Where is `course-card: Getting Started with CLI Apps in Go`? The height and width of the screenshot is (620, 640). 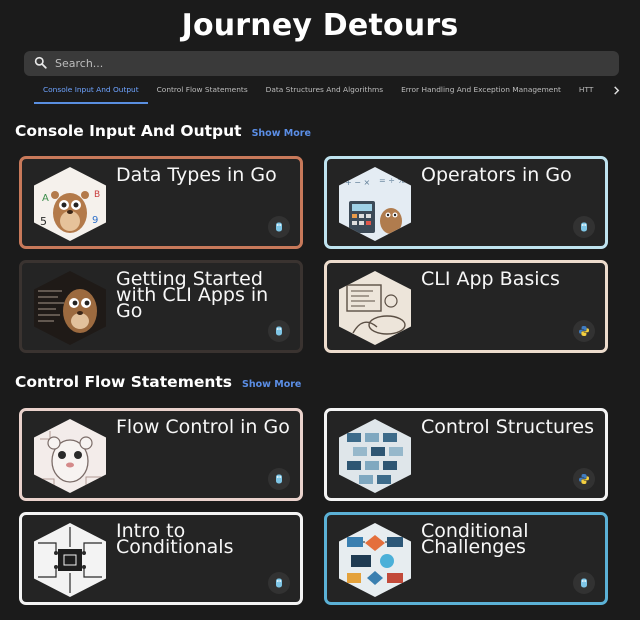
course-card: Getting Started with CLI Apps in Go is located at coordinates (161, 306).